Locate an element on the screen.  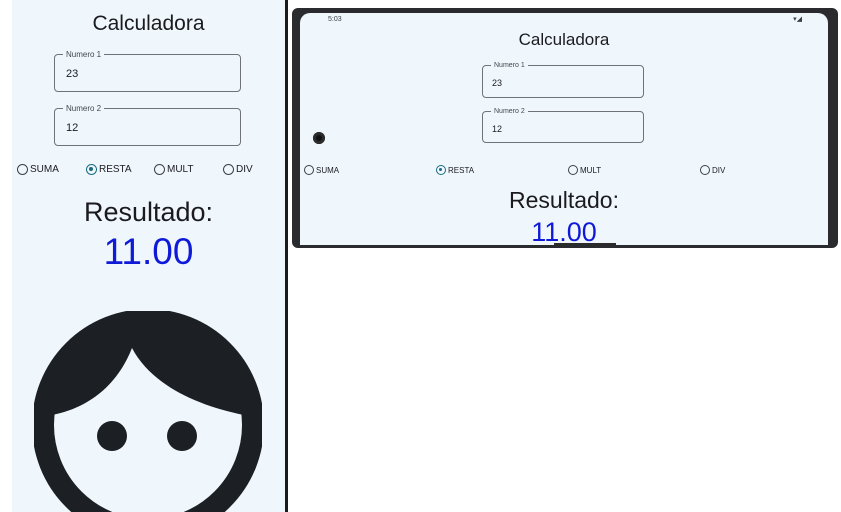
signal-icon: ▾◢ is located at coordinates (797, 19).